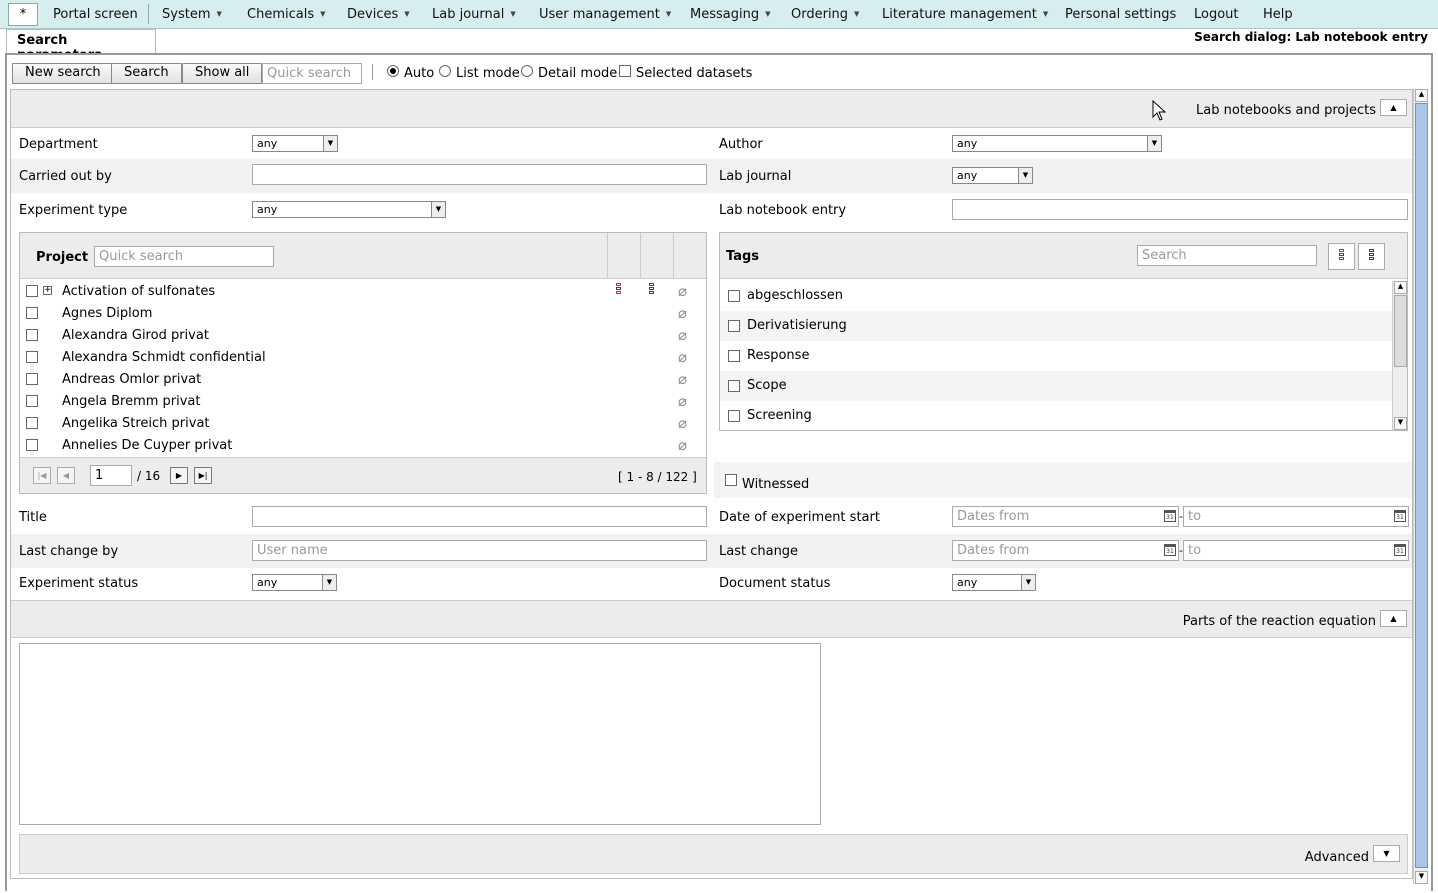 The image size is (1438, 893). Describe the element at coordinates (362, 314) in the screenshot. I see `project-row: Agnes Diplom ⌀` at that location.